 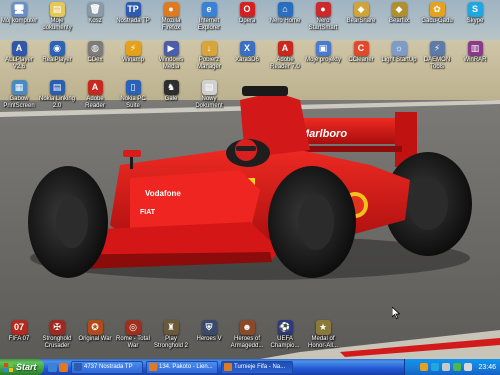 What do you see at coordinates (452, 367) in the screenshot?
I see `system-tray: 23:46` at bounding box center [452, 367].